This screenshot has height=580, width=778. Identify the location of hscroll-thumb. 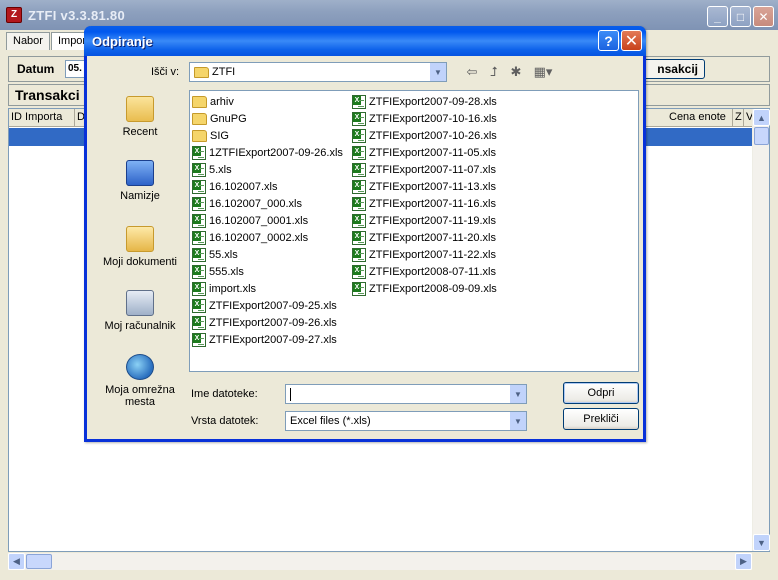
(39, 561).